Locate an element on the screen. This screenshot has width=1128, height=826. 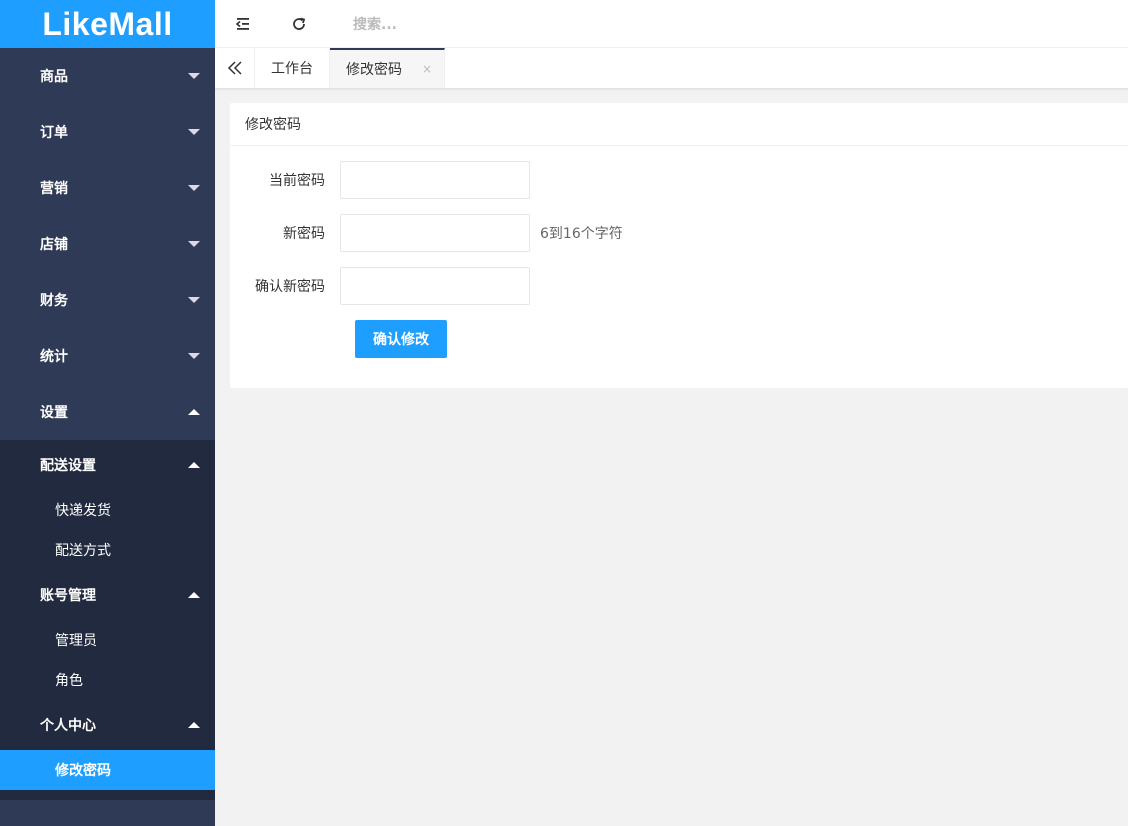
tab-label: 工作台 is located at coordinates (292, 69).